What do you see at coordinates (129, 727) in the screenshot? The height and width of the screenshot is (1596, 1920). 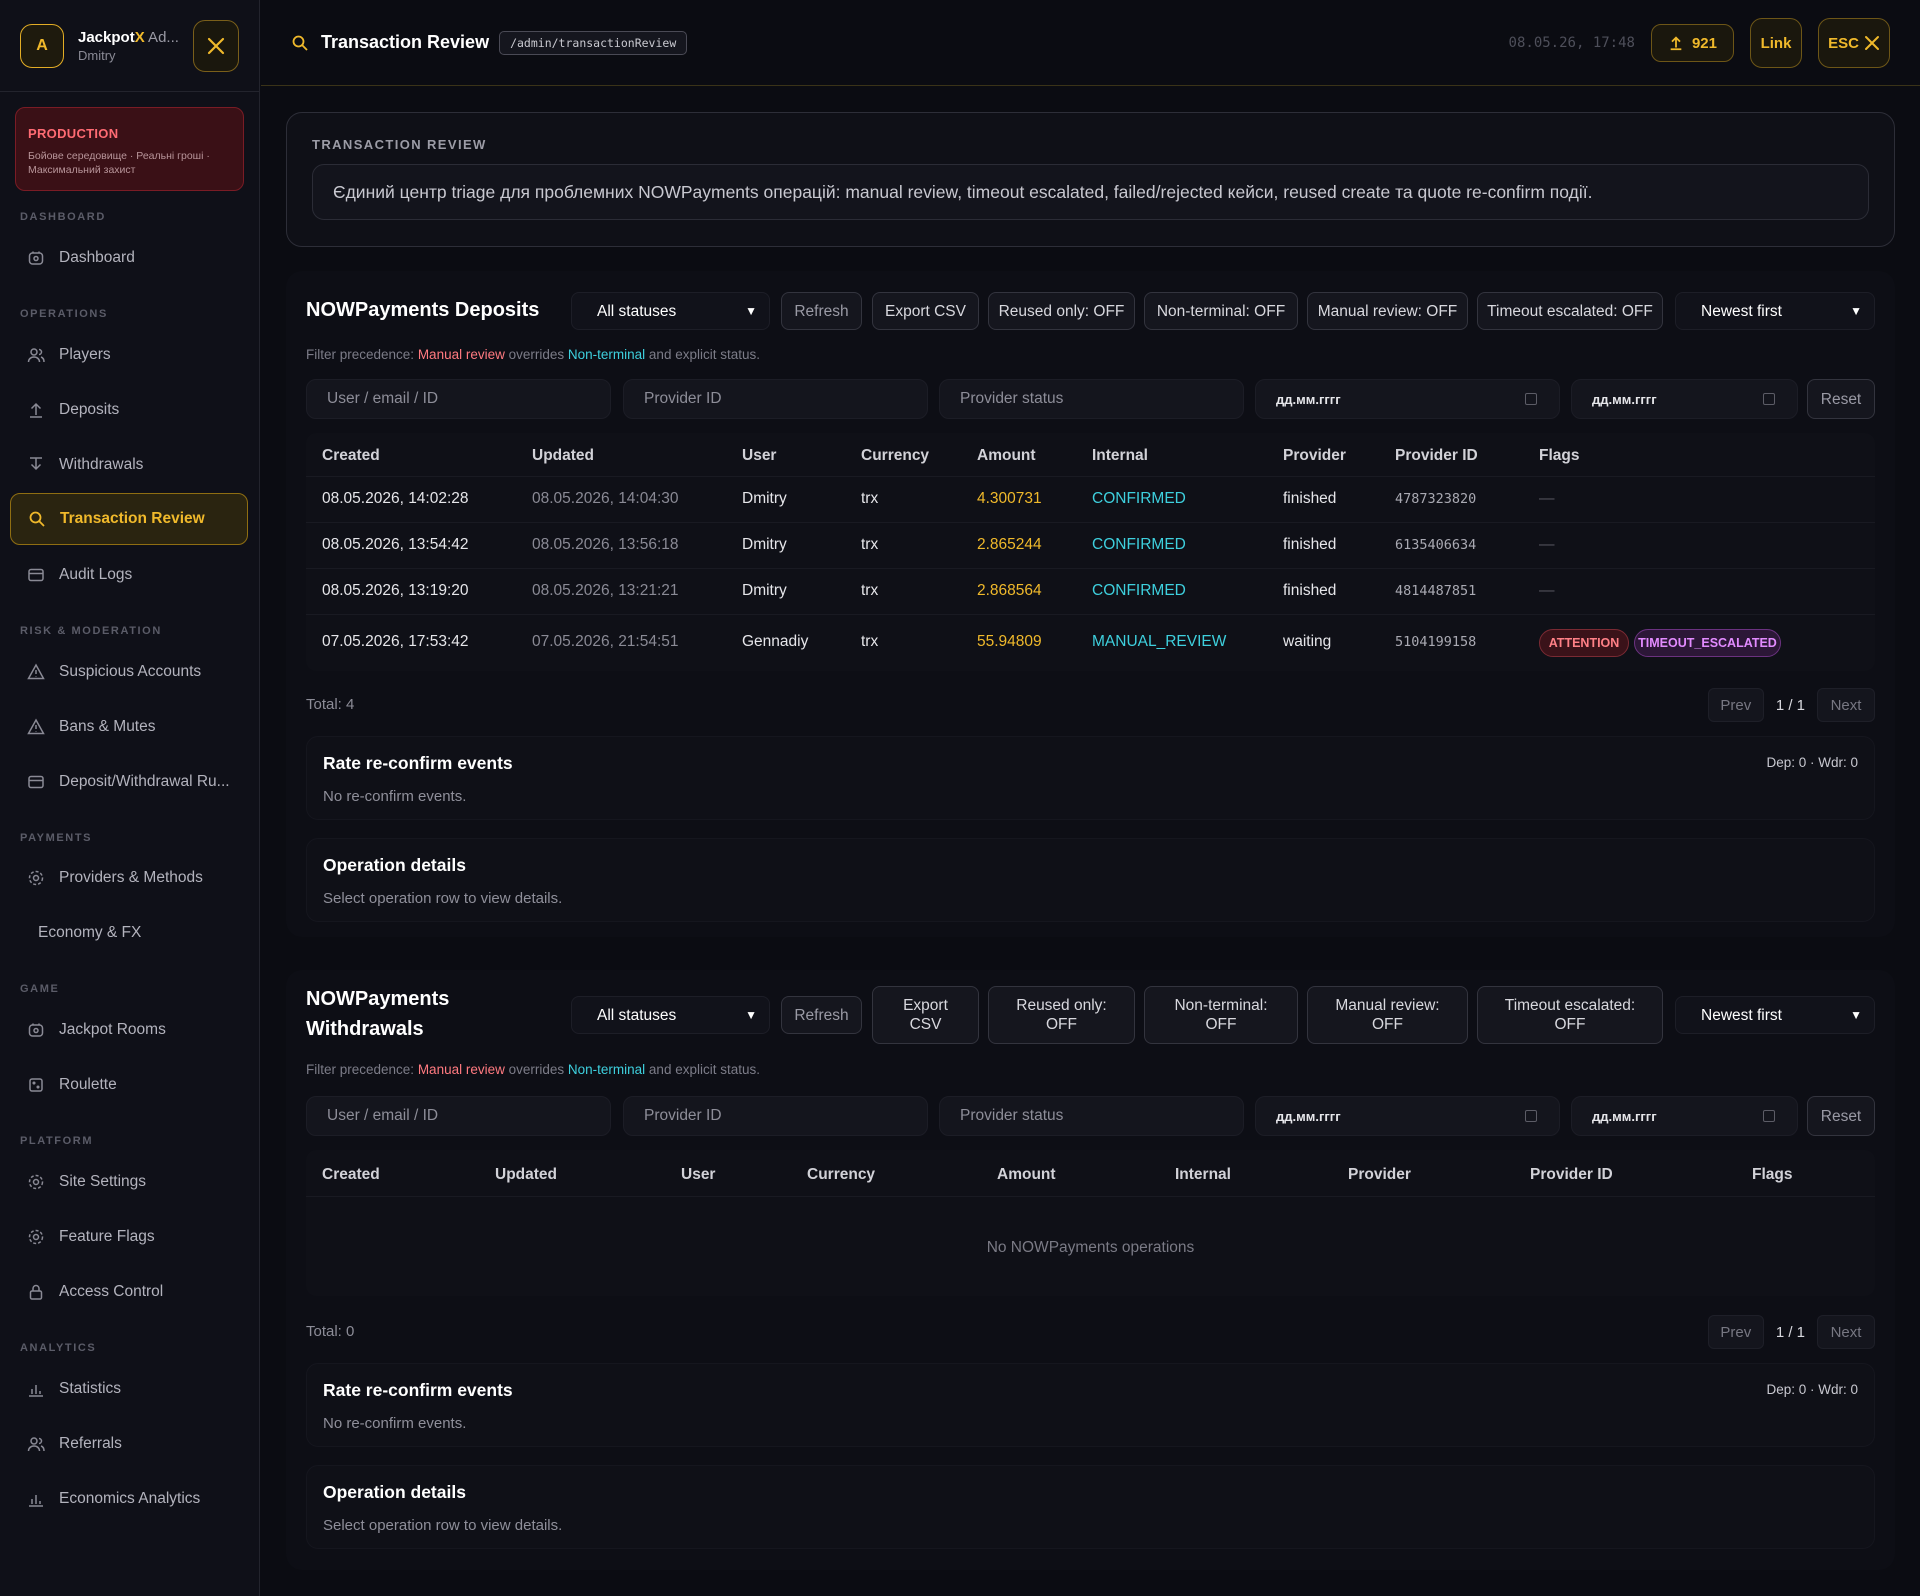 I see `sidebar-item-bans-mutes: Bans & Mutes` at bounding box center [129, 727].